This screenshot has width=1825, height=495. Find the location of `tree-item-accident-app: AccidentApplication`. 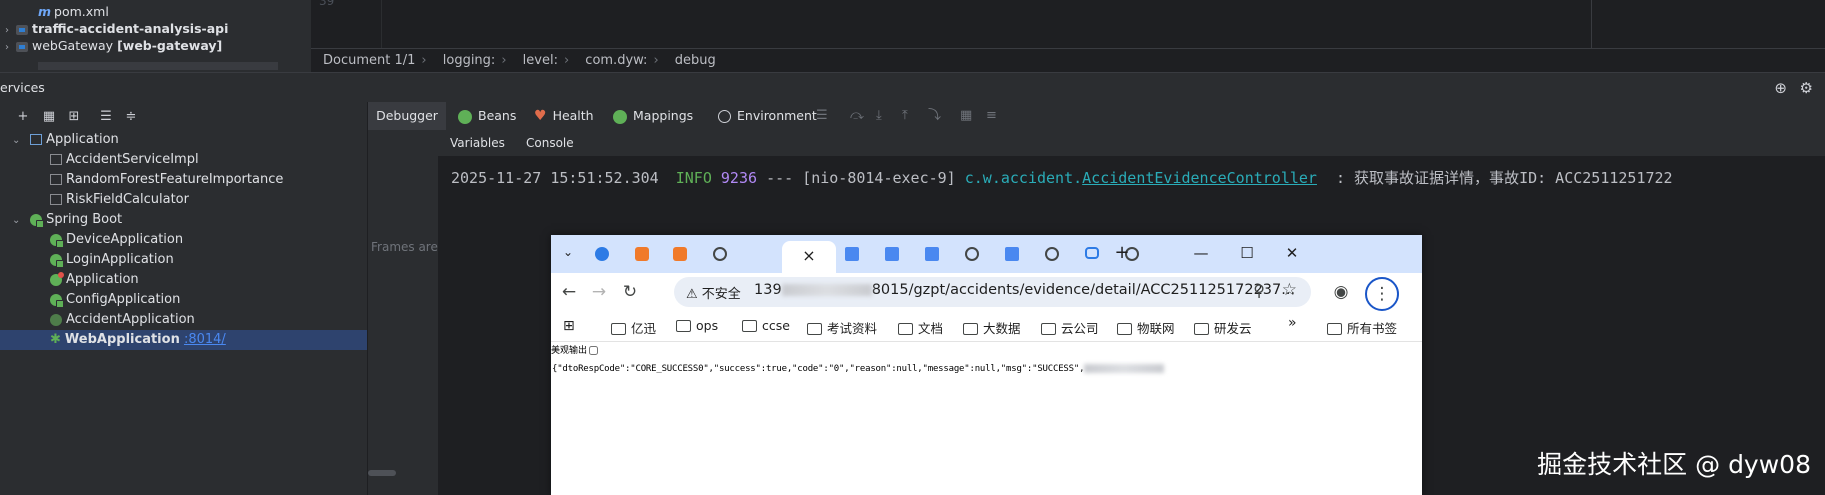

tree-item-accident-app: AccidentApplication is located at coordinates (208, 320).